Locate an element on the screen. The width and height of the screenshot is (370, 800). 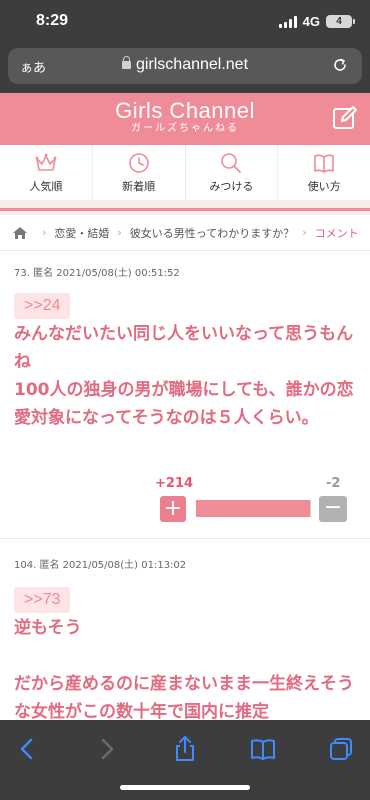
status-time: 8:29 is located at coordinates (52, 20).